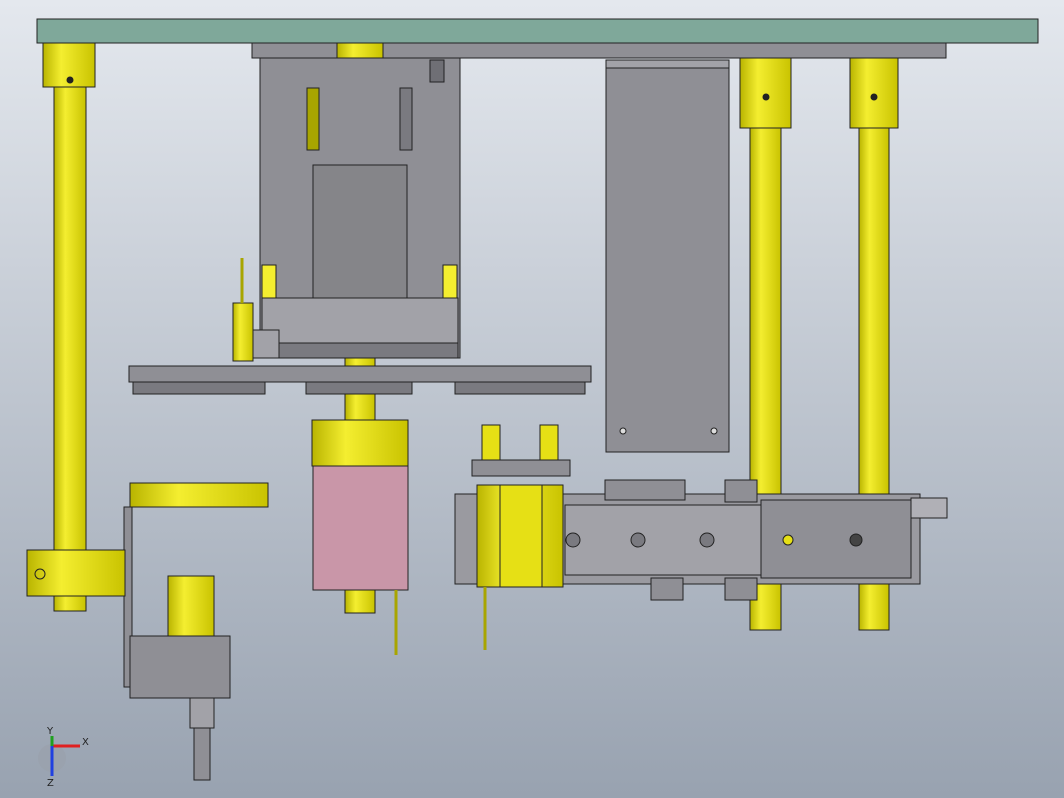 Image resolution: width=1064 pixels, height=798 pixels. Describe the element at coordinates (50, 731) in the screenshot. I see `triad-y-label: Y` at that location.